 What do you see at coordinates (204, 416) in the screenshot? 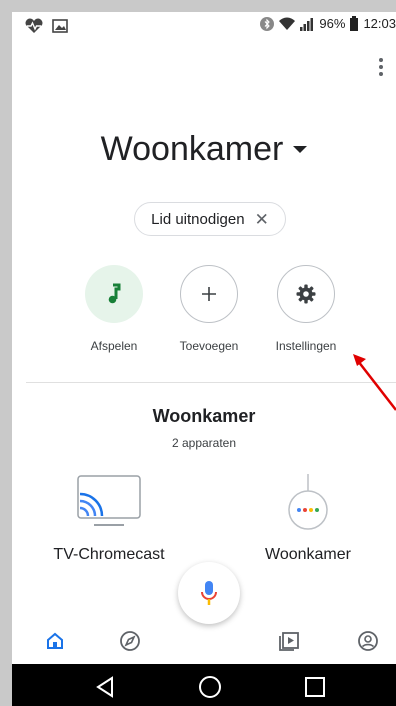
I see `room-title: Woonkamer` at bounding box center [204, 416].